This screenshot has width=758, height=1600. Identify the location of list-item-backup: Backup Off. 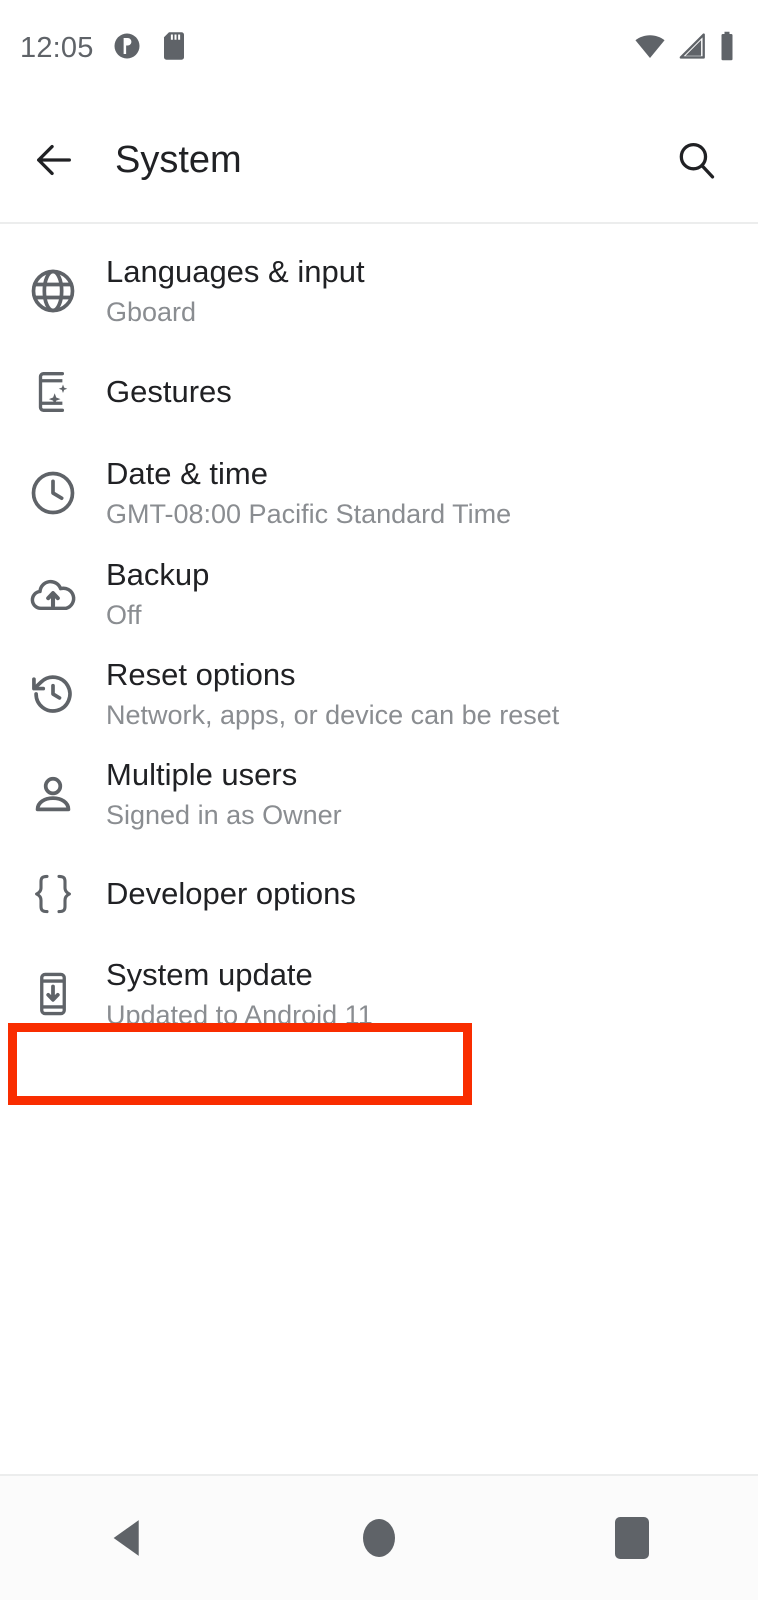
(379, 594).